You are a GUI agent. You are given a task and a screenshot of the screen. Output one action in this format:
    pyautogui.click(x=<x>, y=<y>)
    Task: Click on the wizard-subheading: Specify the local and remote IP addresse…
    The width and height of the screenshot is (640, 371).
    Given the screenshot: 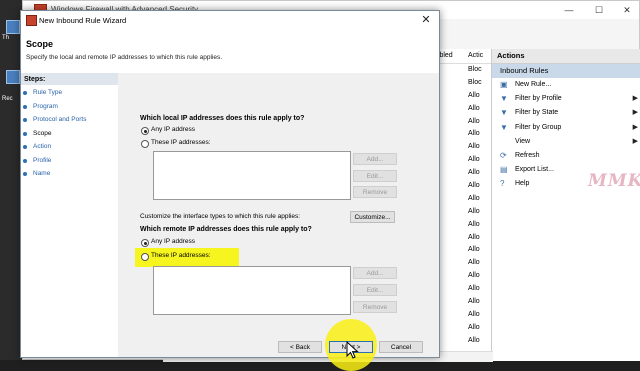 What is the action you would take?
    pyautogui.click(x=124, y=57)
    